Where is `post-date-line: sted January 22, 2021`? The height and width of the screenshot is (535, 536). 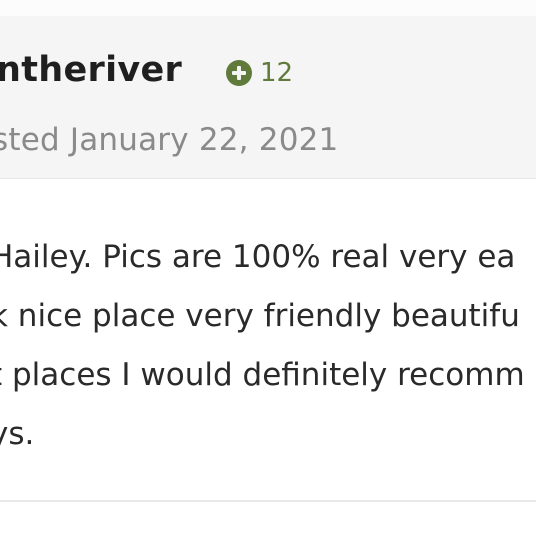
post-date-line: sted January 22, 2021 is located at coordinates (169, 140).